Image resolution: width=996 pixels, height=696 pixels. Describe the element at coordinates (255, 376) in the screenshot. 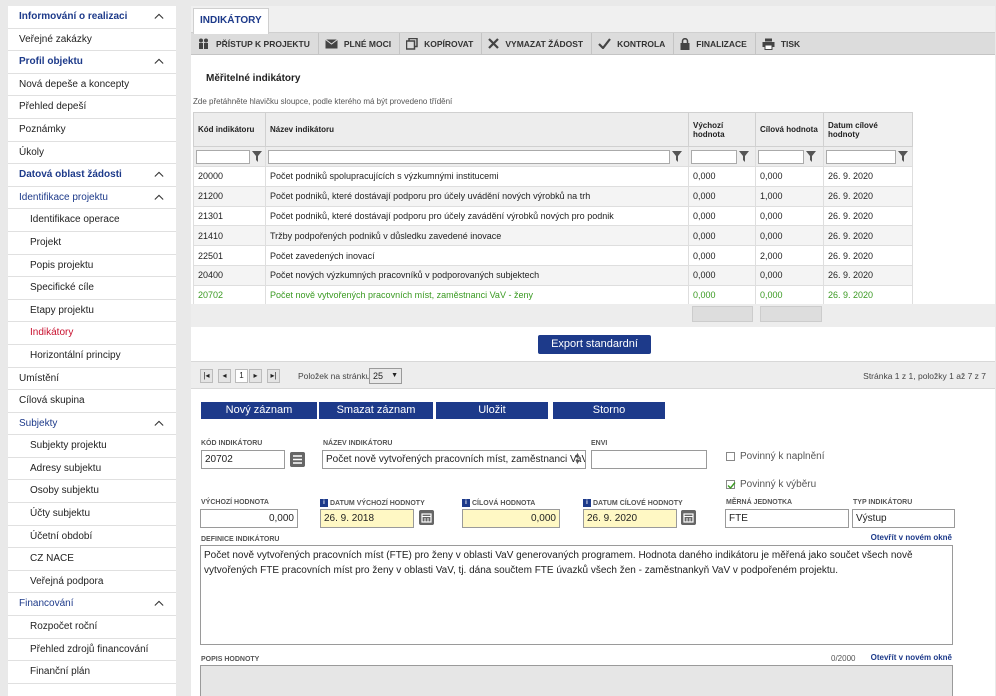

I see `next-page-button: ▸` at that location.